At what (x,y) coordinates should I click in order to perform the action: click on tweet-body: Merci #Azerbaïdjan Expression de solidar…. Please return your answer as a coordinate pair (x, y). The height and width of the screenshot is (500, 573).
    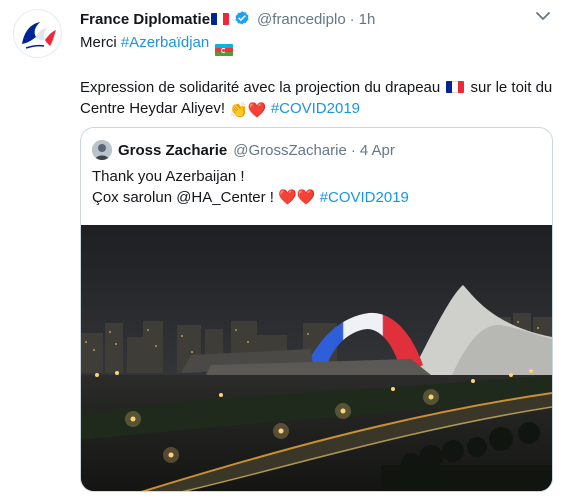
    Looking at the image, I should click on (316, 76).